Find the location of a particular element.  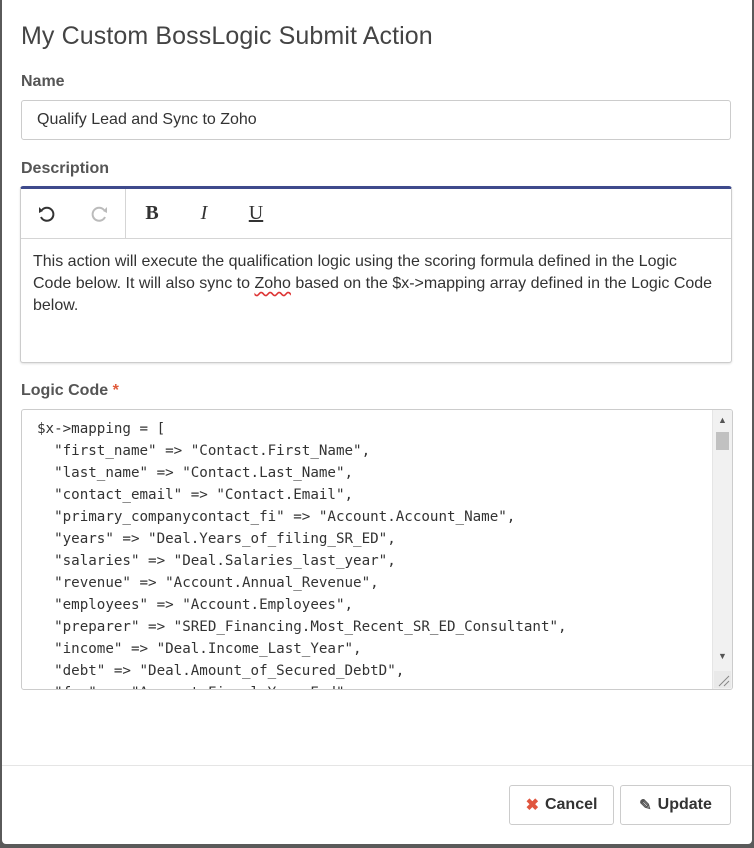

description-label: Description is located at coordinates (65, 168).